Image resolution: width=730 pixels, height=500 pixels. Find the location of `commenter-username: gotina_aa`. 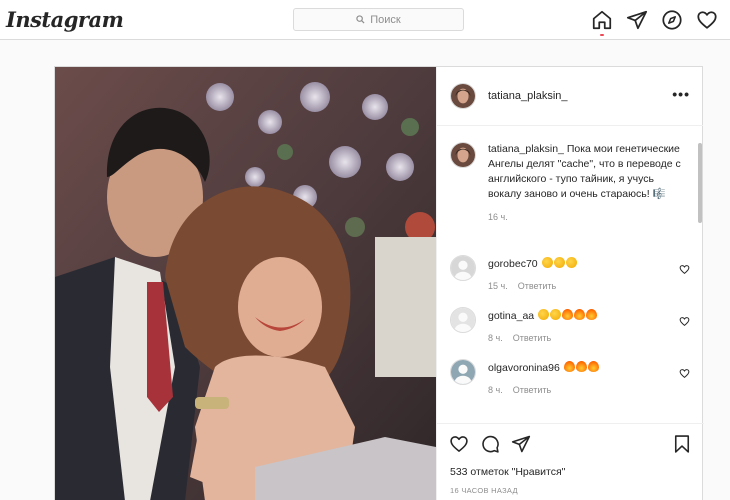

commenter-username: gotina_aa is located at coordinates (511, 316).